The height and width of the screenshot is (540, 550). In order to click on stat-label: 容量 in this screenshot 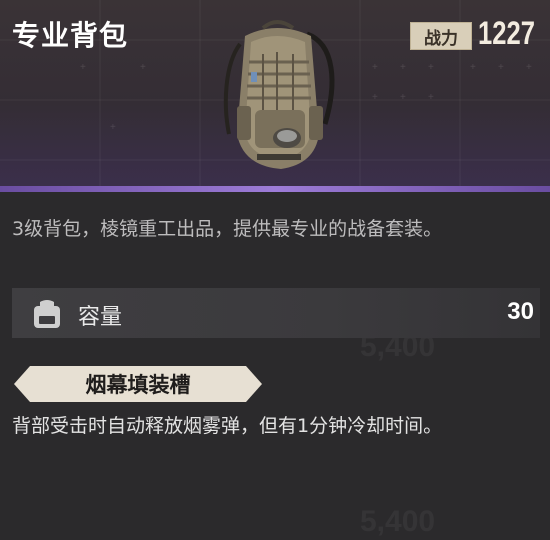, I will do `click(100, 317)`.